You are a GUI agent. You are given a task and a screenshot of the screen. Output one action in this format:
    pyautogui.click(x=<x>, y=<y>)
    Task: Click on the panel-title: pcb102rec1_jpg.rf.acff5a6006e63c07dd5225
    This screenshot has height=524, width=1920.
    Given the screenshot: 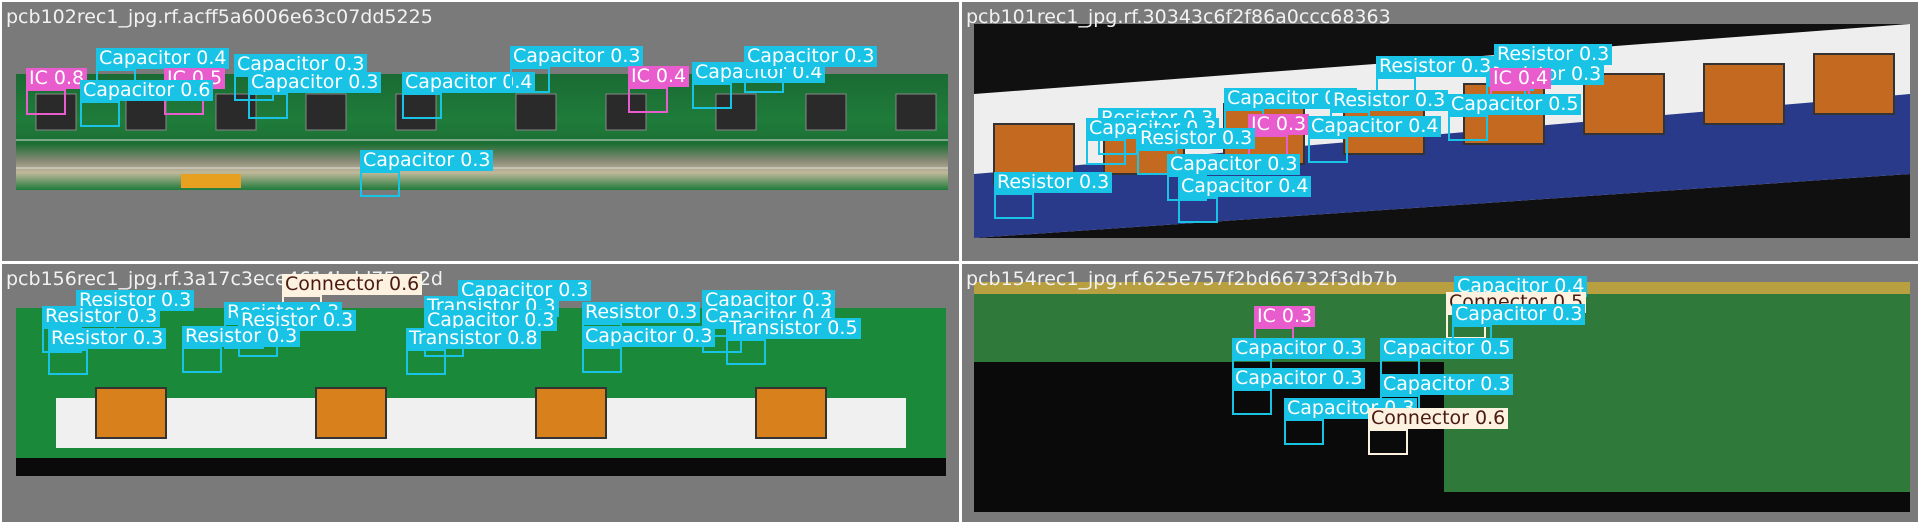 What is the action you would take?
    pyautogui.click(x=219, y=17)
    